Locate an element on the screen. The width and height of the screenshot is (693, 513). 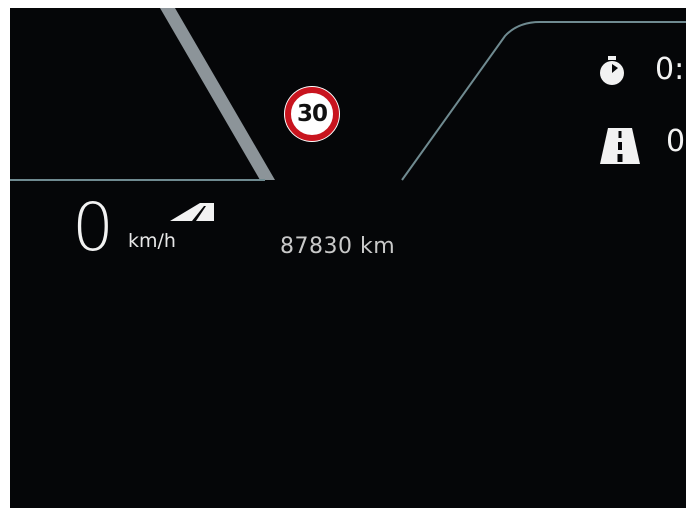
stopwatch-icon is located at coordinates (612, 70).